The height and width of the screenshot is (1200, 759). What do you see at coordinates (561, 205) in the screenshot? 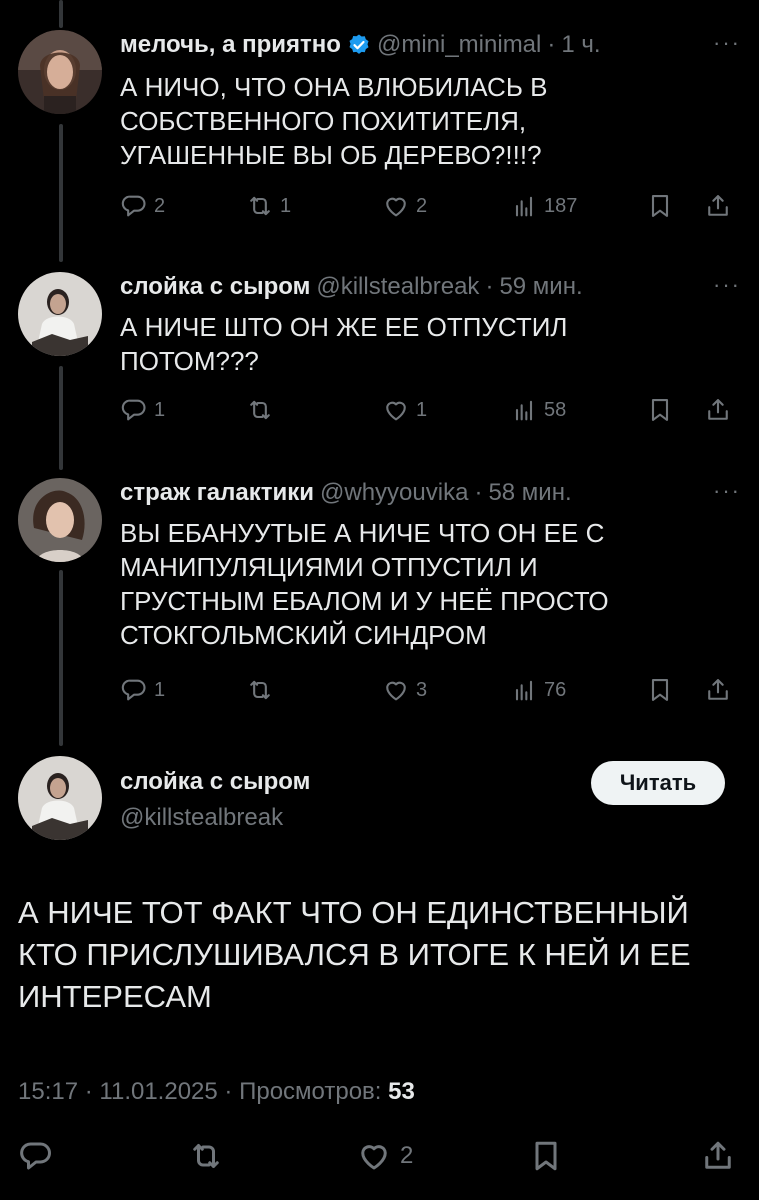
I see `views-count: 187` at bounding box center [561, 205].